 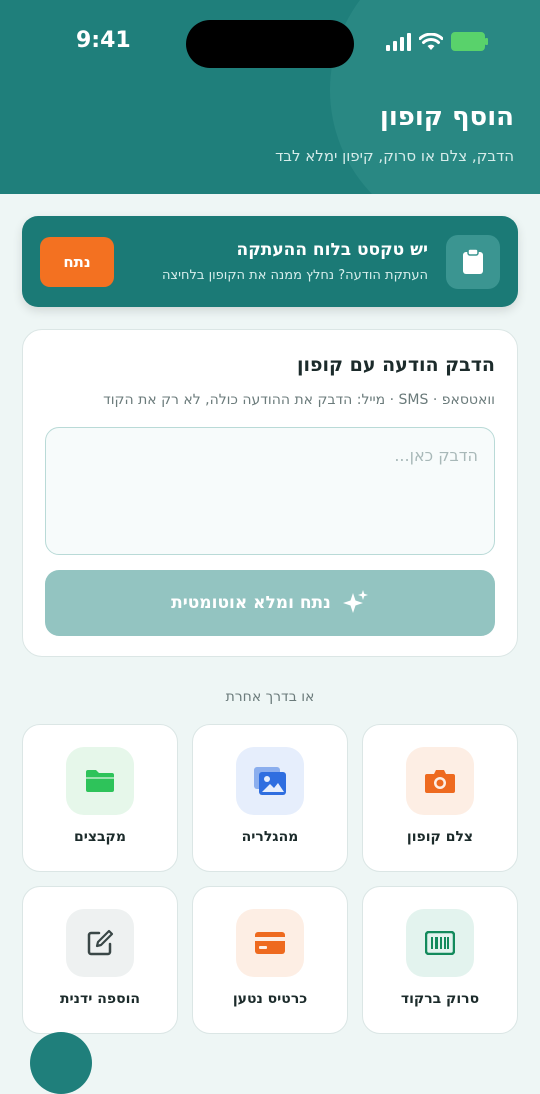 What do you see at coordinates (332, 250) in the screenshot?
I see `clipboard-title: יש טקסט בלוח ההעתקה` at bounding box center [332, 250].